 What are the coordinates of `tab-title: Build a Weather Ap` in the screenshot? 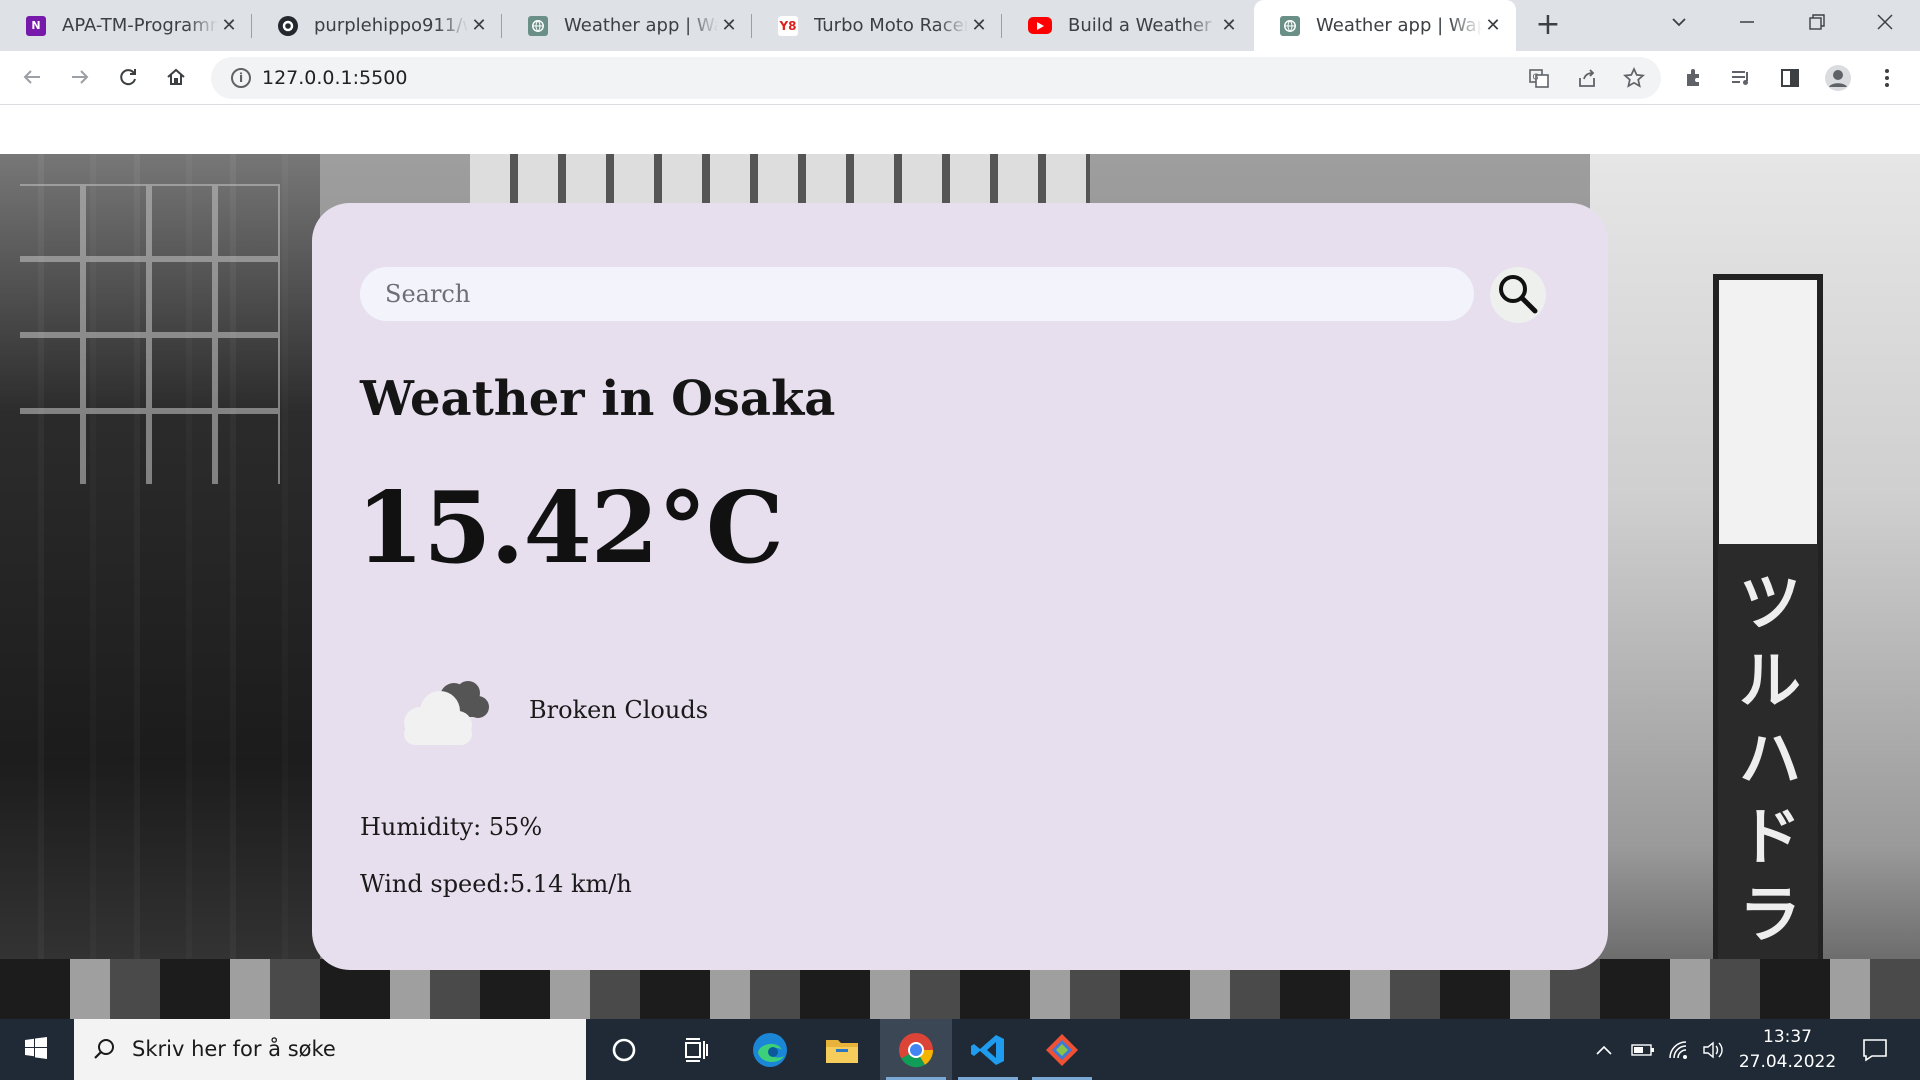 It's located at (1143, 25).